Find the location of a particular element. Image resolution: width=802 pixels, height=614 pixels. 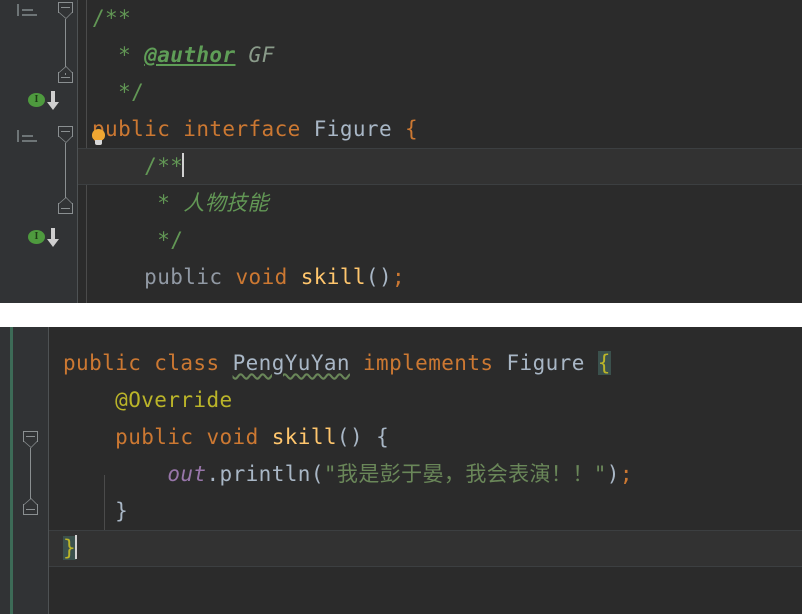

code-line: public void skill() { is located at coordinates (425, 437).